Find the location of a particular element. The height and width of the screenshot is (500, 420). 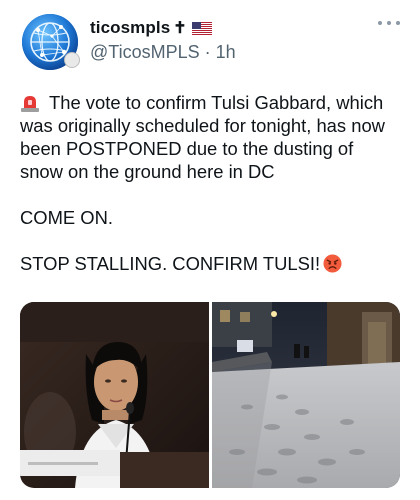

handle-row: @TicosMPLS · 1h is located at coordinates (163, 52).